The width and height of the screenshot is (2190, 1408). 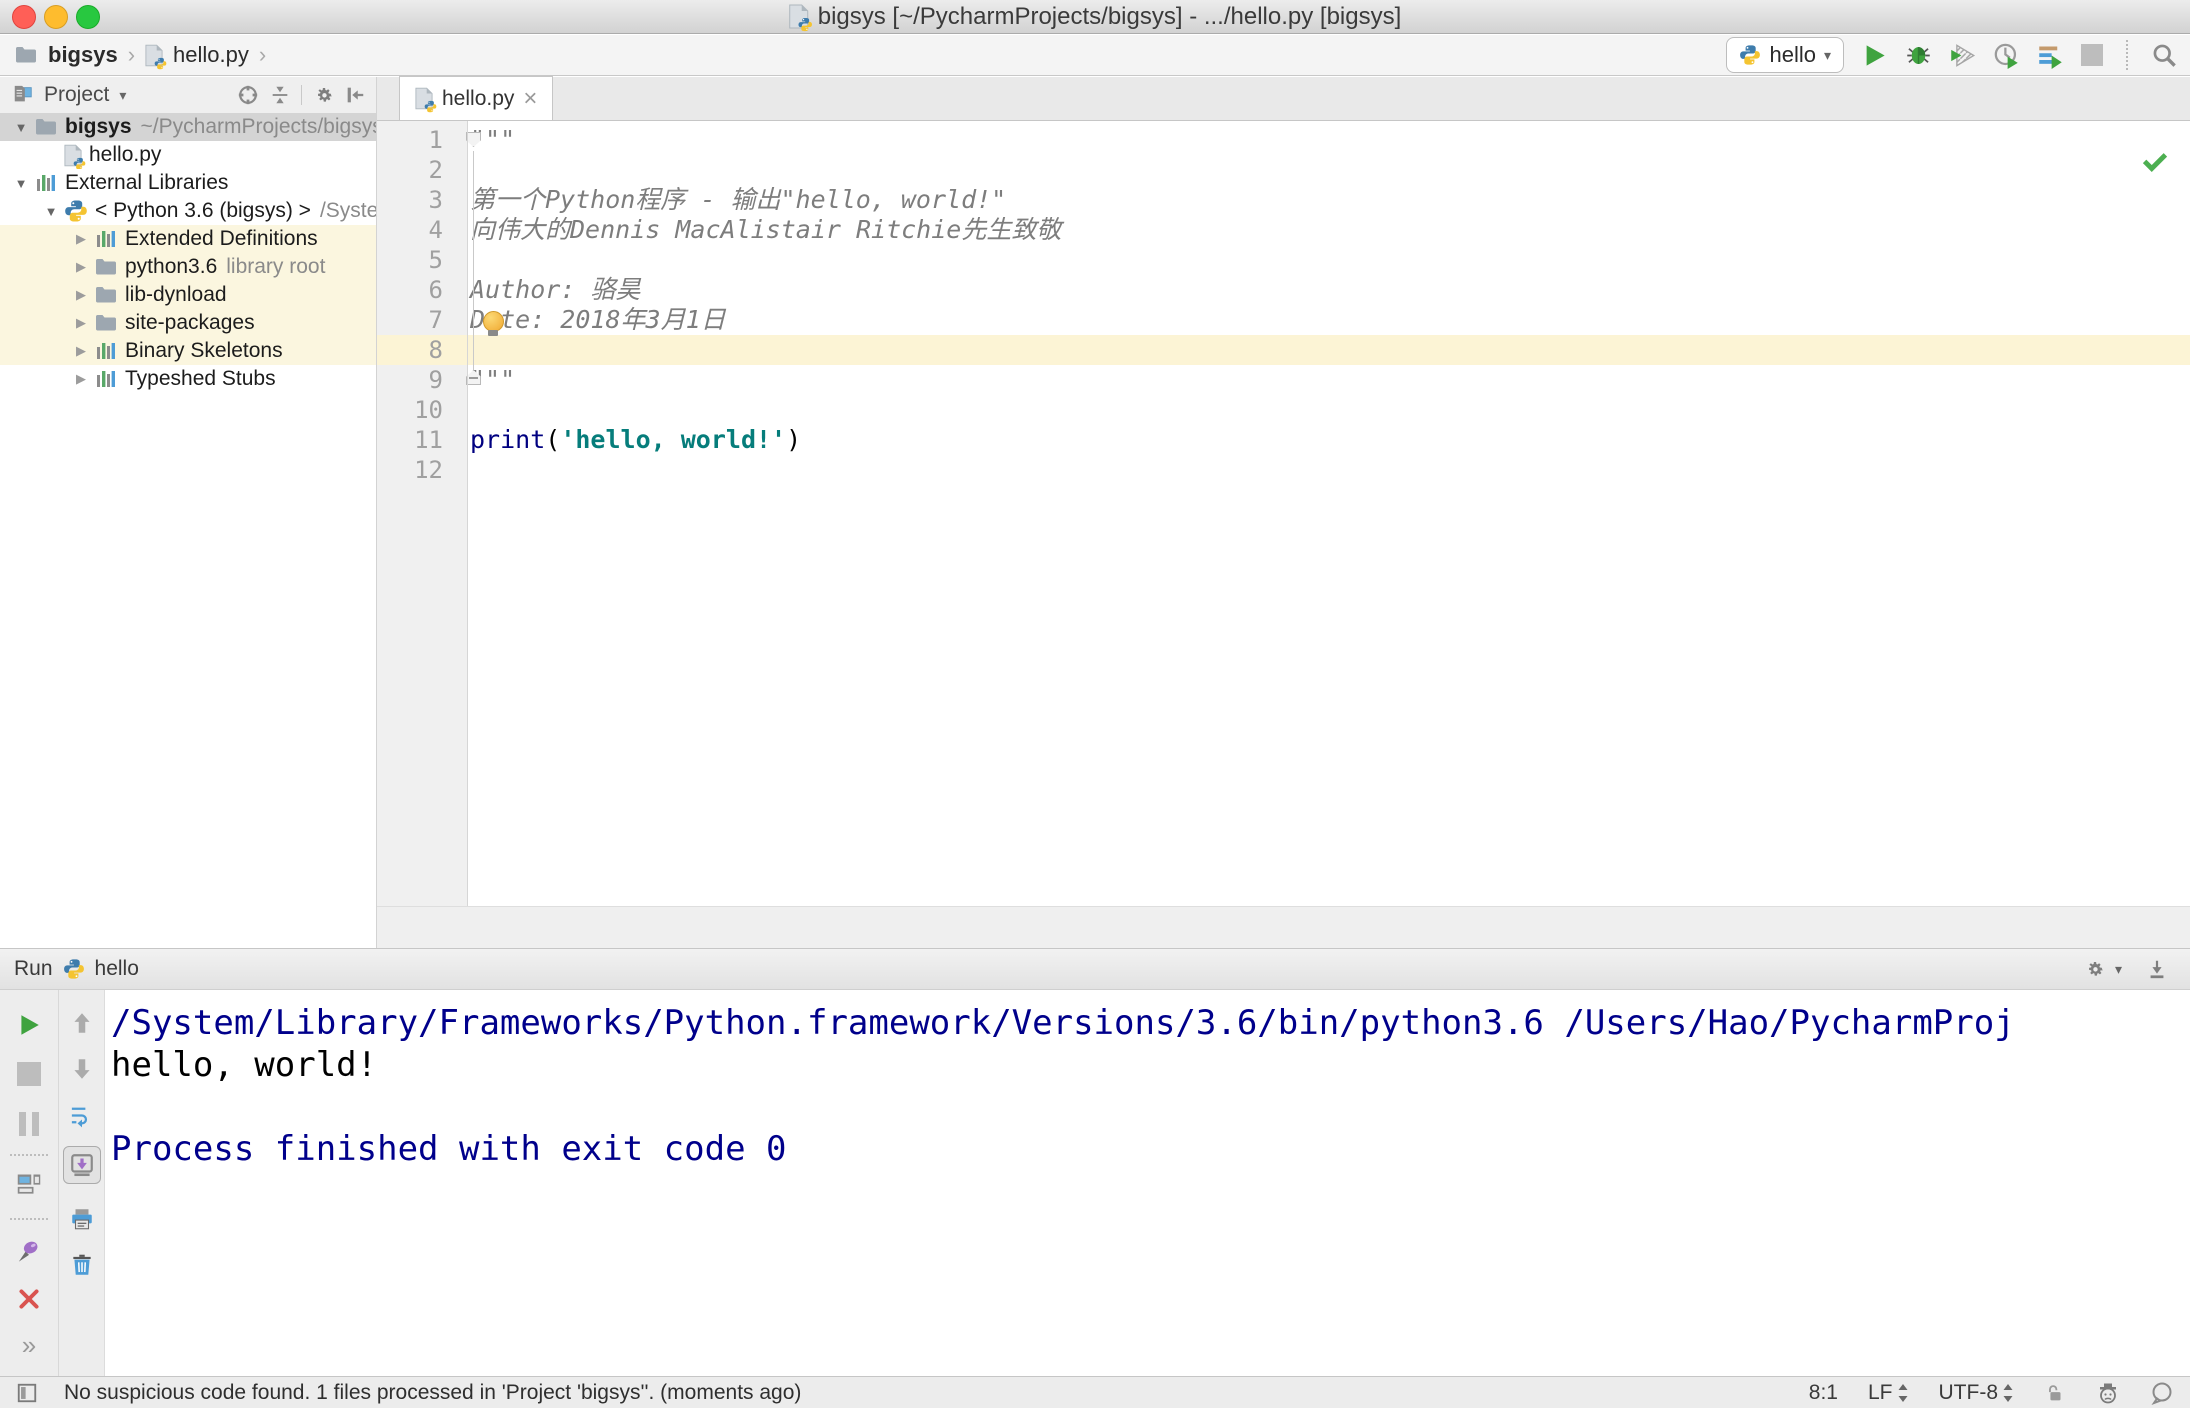 What do you see at coordinates (188, 351) in the screenshot?
I see `tree-item-binary-skeletons: ▶ Binary Skeletons` at bounding box center [188, 351].